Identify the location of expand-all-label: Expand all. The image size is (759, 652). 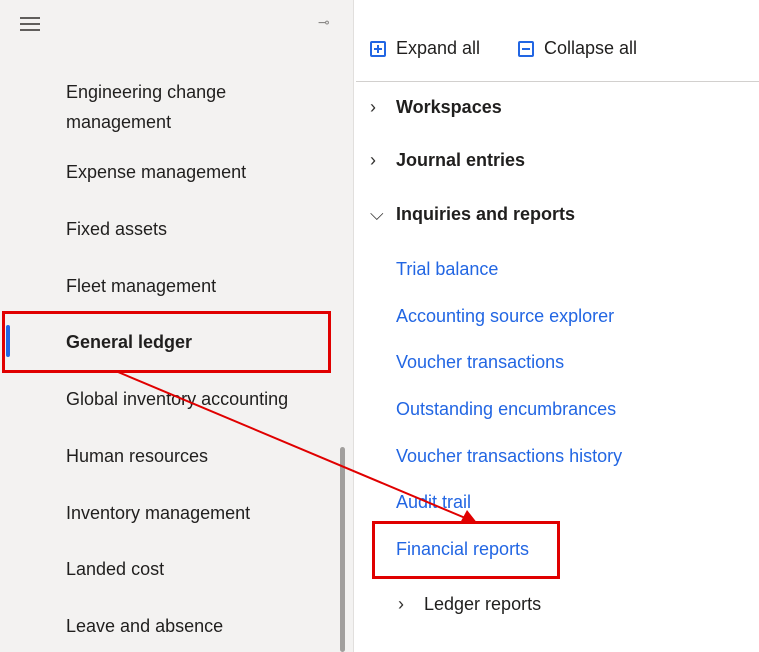
(438, 48).